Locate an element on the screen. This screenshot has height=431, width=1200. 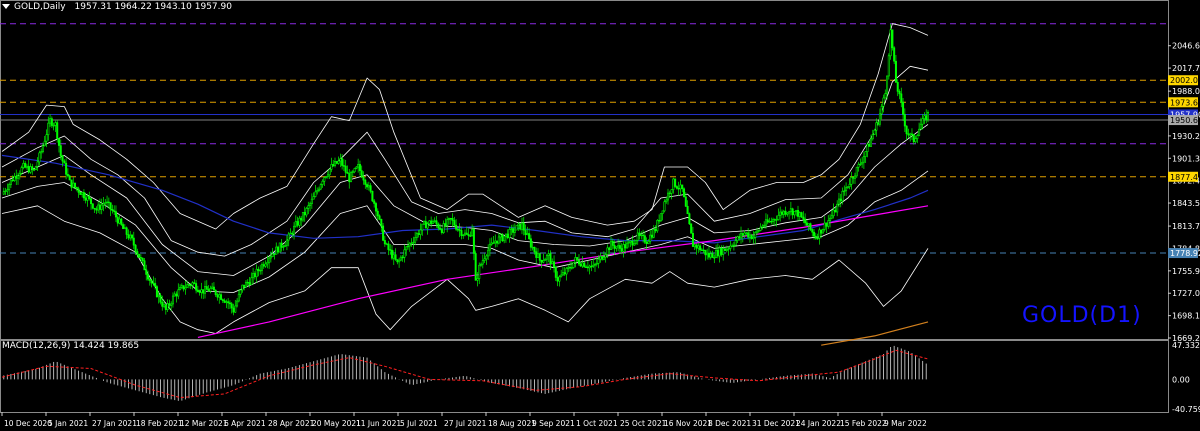
date-tick-label: 18 Feb 2021 is located at coordinates (159, 423).